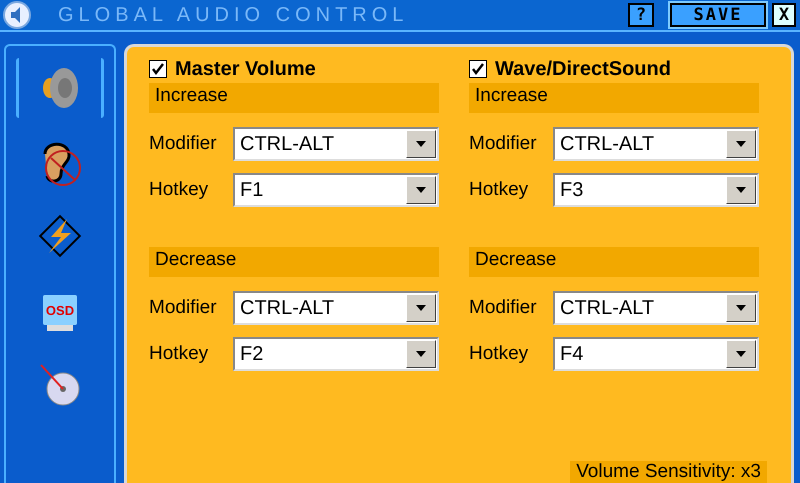 Image resolution: width=800 pixels, height=483 pixels. Describe the element at coordinates (784, 15) in the screenshot. I see `close-button: X` at that location.